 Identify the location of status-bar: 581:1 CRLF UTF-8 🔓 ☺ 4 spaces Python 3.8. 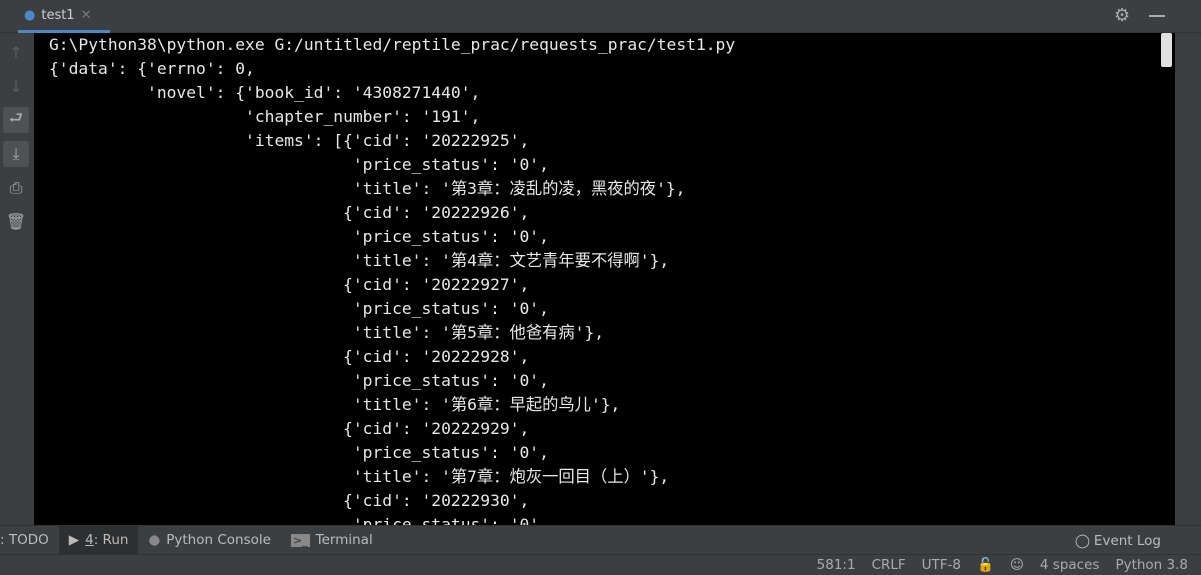
(600, 564).